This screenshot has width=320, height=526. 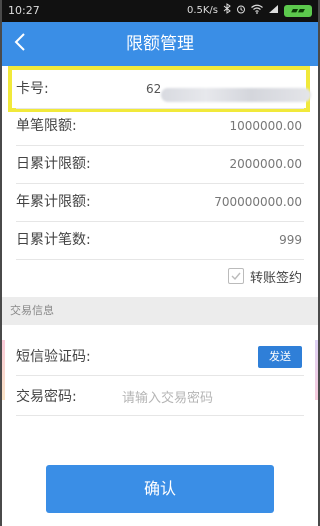 What do you see at coordinates (46, 397) in the screenshot?
I see `password-label: 交易密码:` at bounding box center [46, 397].